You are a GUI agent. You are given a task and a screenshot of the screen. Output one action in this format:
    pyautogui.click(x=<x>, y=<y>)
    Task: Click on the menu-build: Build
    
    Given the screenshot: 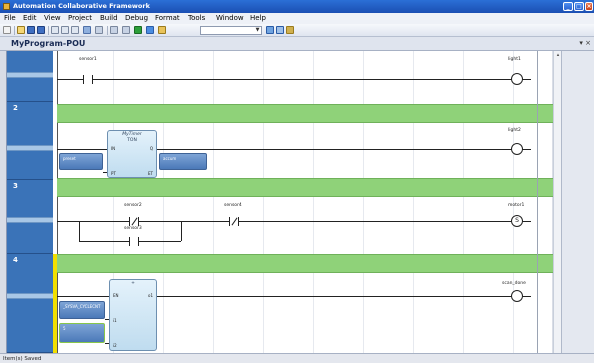 What is the action you would take?
    pyautogui.click(x=109, y=18)
    